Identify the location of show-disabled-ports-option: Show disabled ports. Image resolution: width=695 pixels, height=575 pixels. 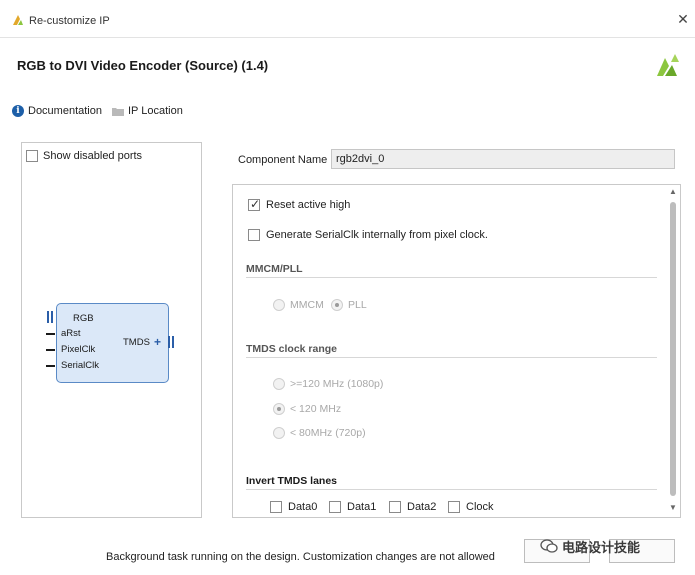
(84, 156).